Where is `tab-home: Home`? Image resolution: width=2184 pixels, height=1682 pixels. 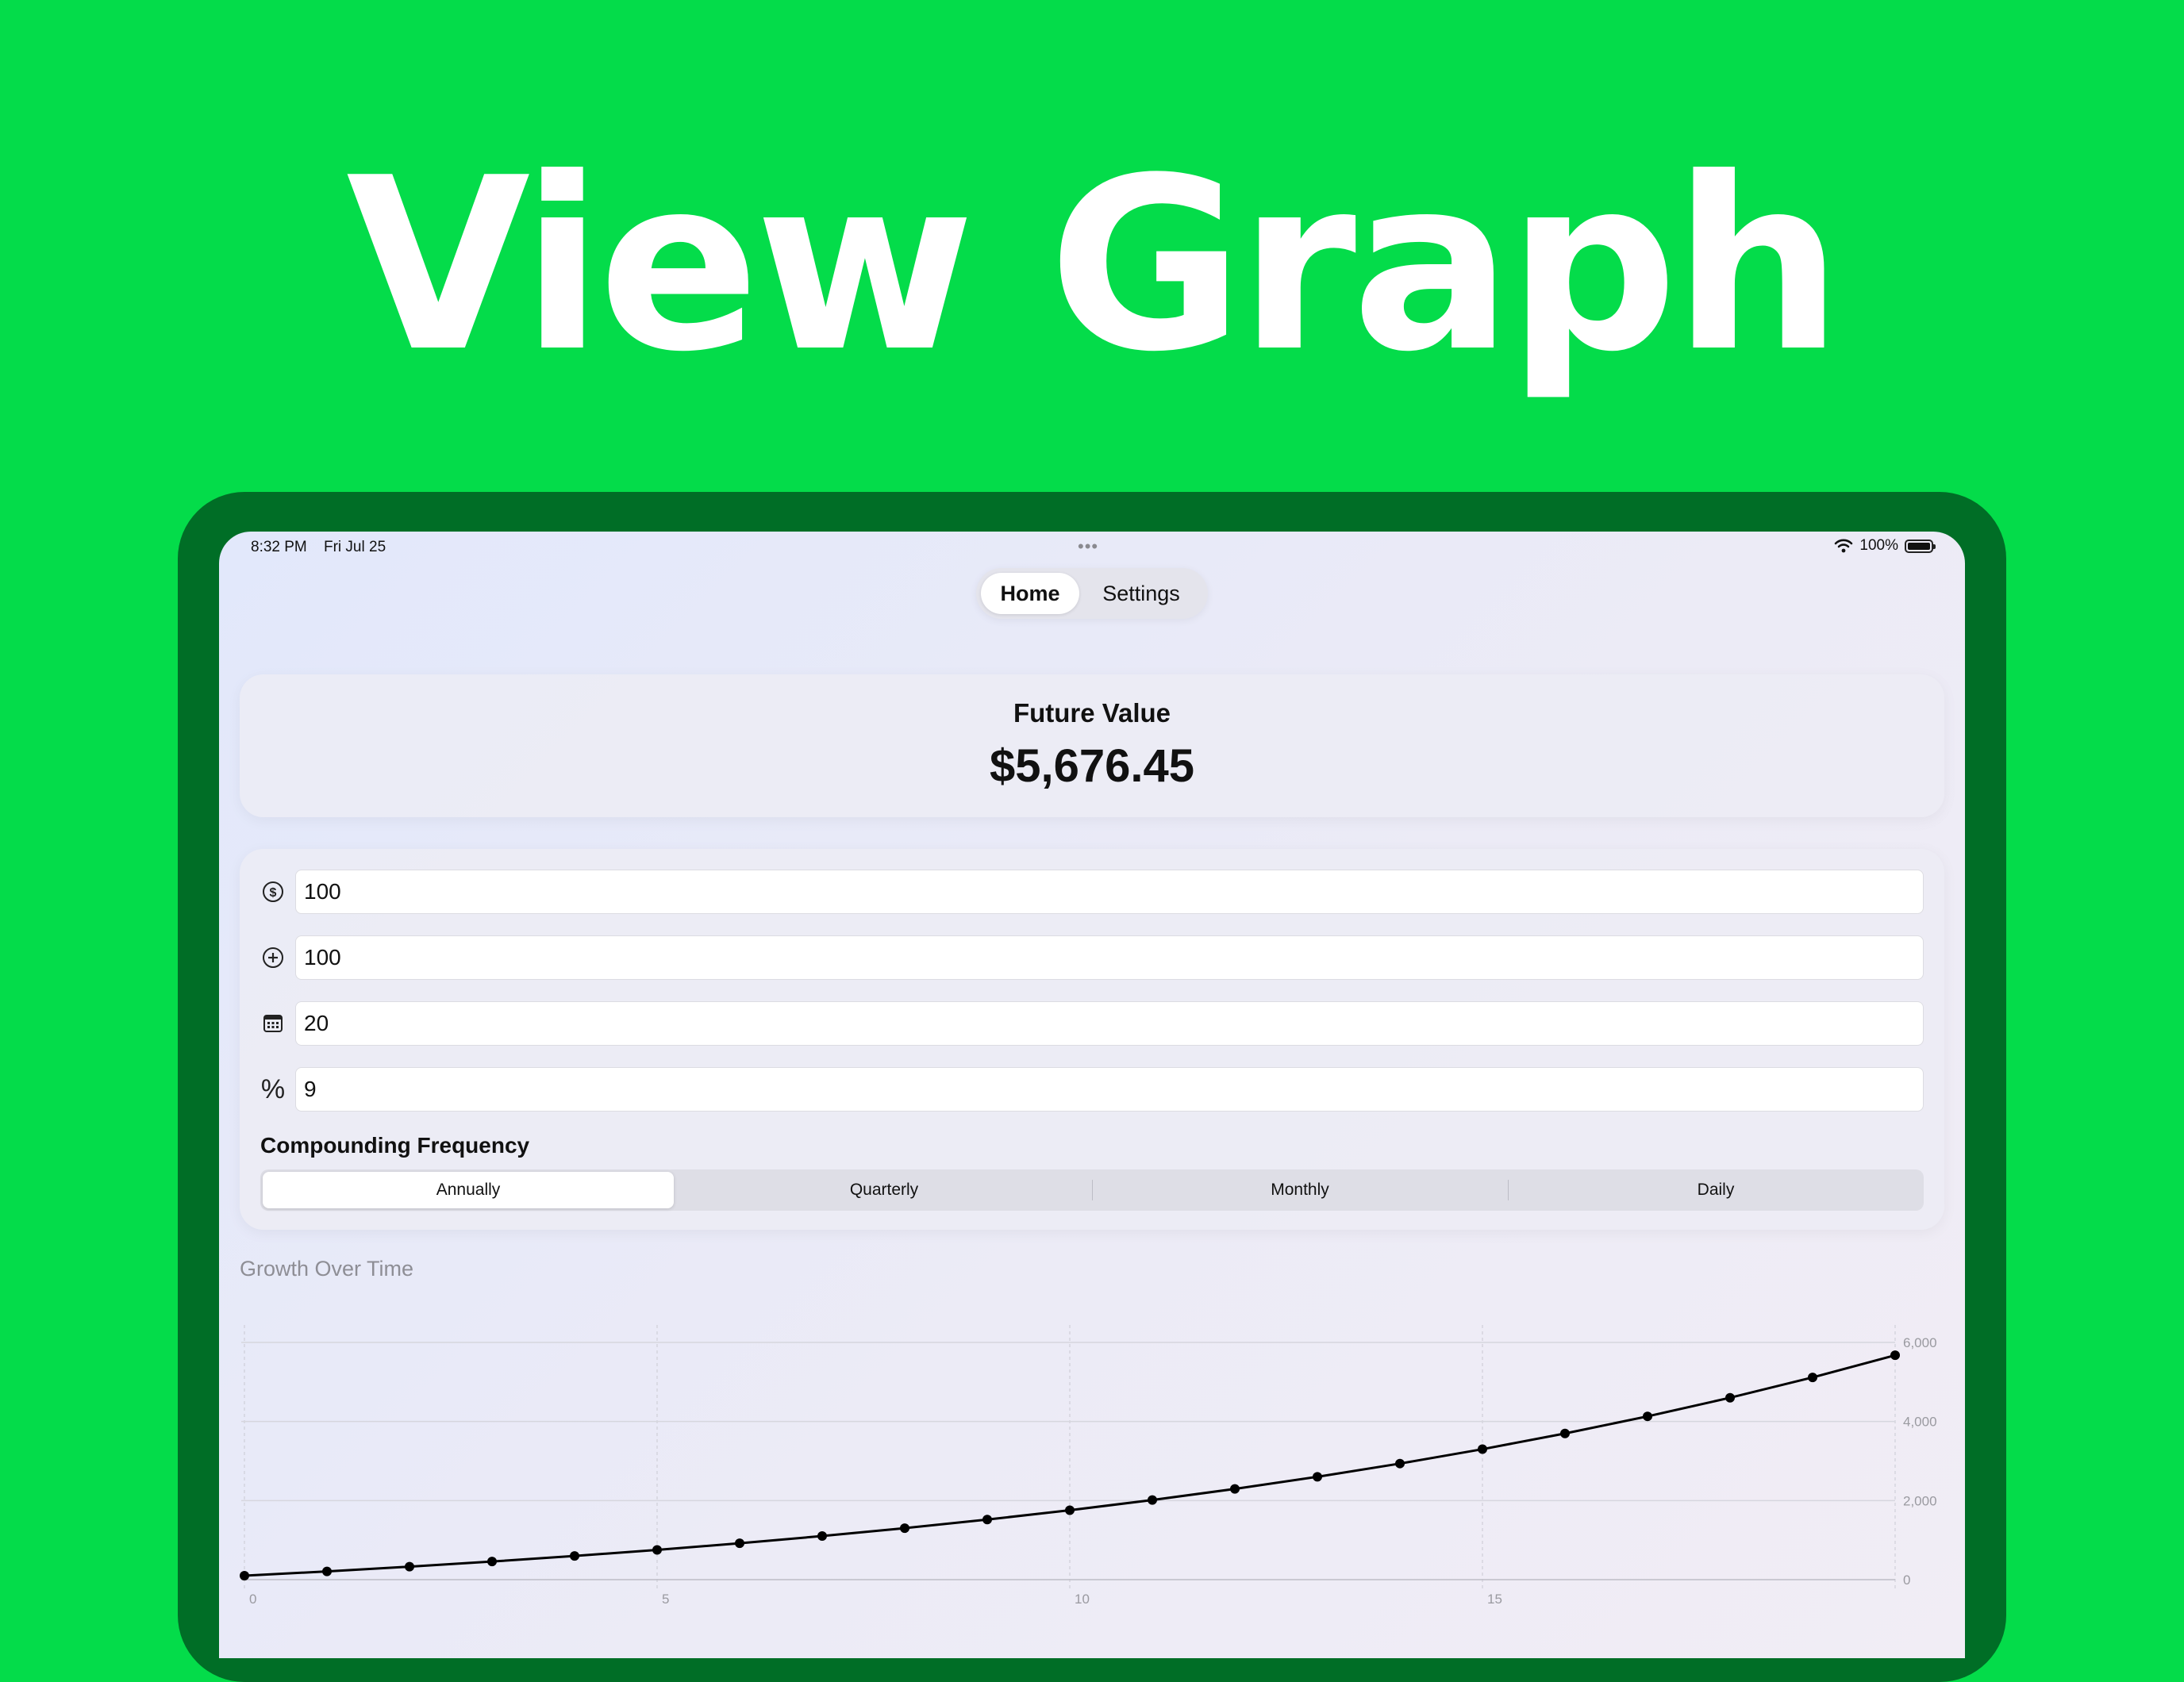
tab-home: Home is located at coordinates (1030, 593).